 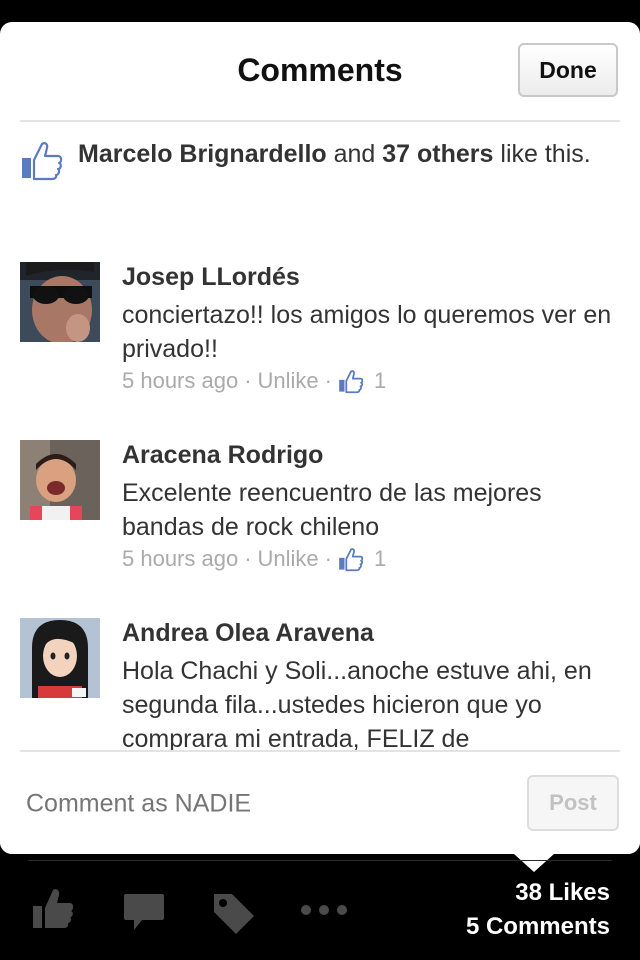 What do you see at coordinates (324, 910) in the screenshot?
I see `more-icon` at bounding box center [324, 910].